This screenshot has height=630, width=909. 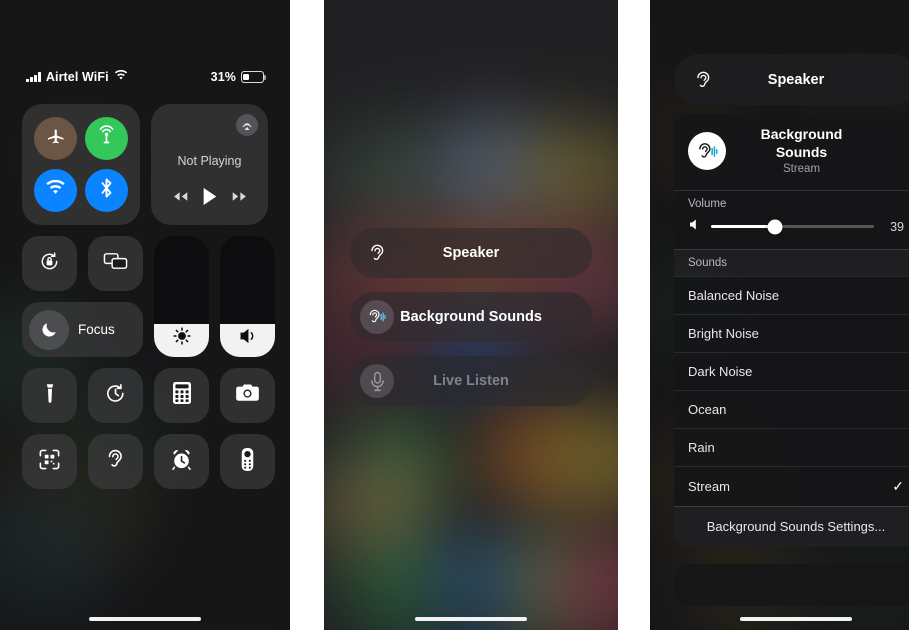 I want to click on calculator-button, so click(x=181, y=395).